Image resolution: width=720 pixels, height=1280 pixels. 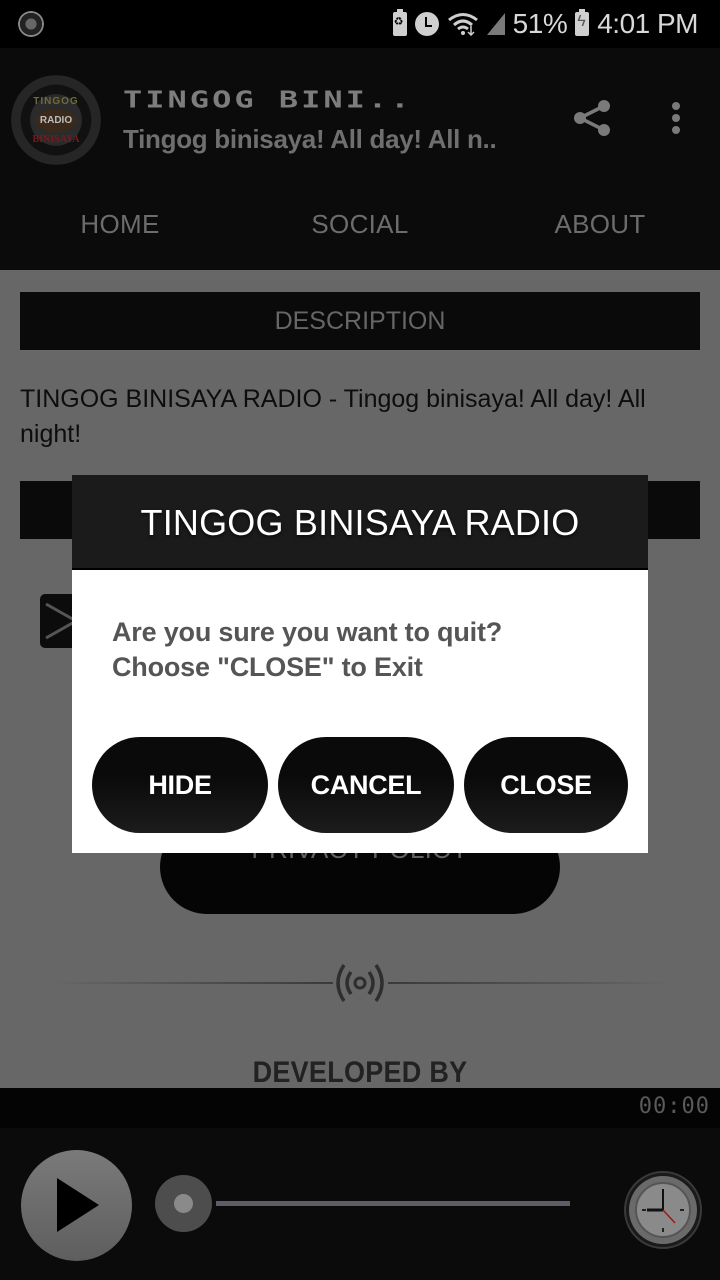 What do you see at coordinates (540, 23) in the screenshot?
I see `battery-percent: 51%` at bounding box center [540, 23].